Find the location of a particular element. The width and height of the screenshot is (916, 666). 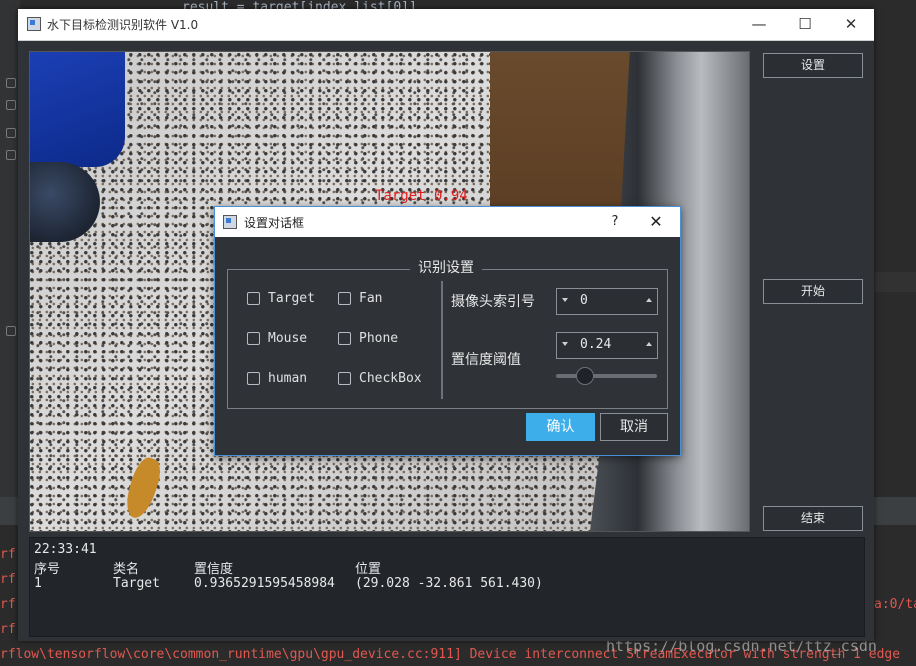

slider-handle is located at coordinates (584, 376).